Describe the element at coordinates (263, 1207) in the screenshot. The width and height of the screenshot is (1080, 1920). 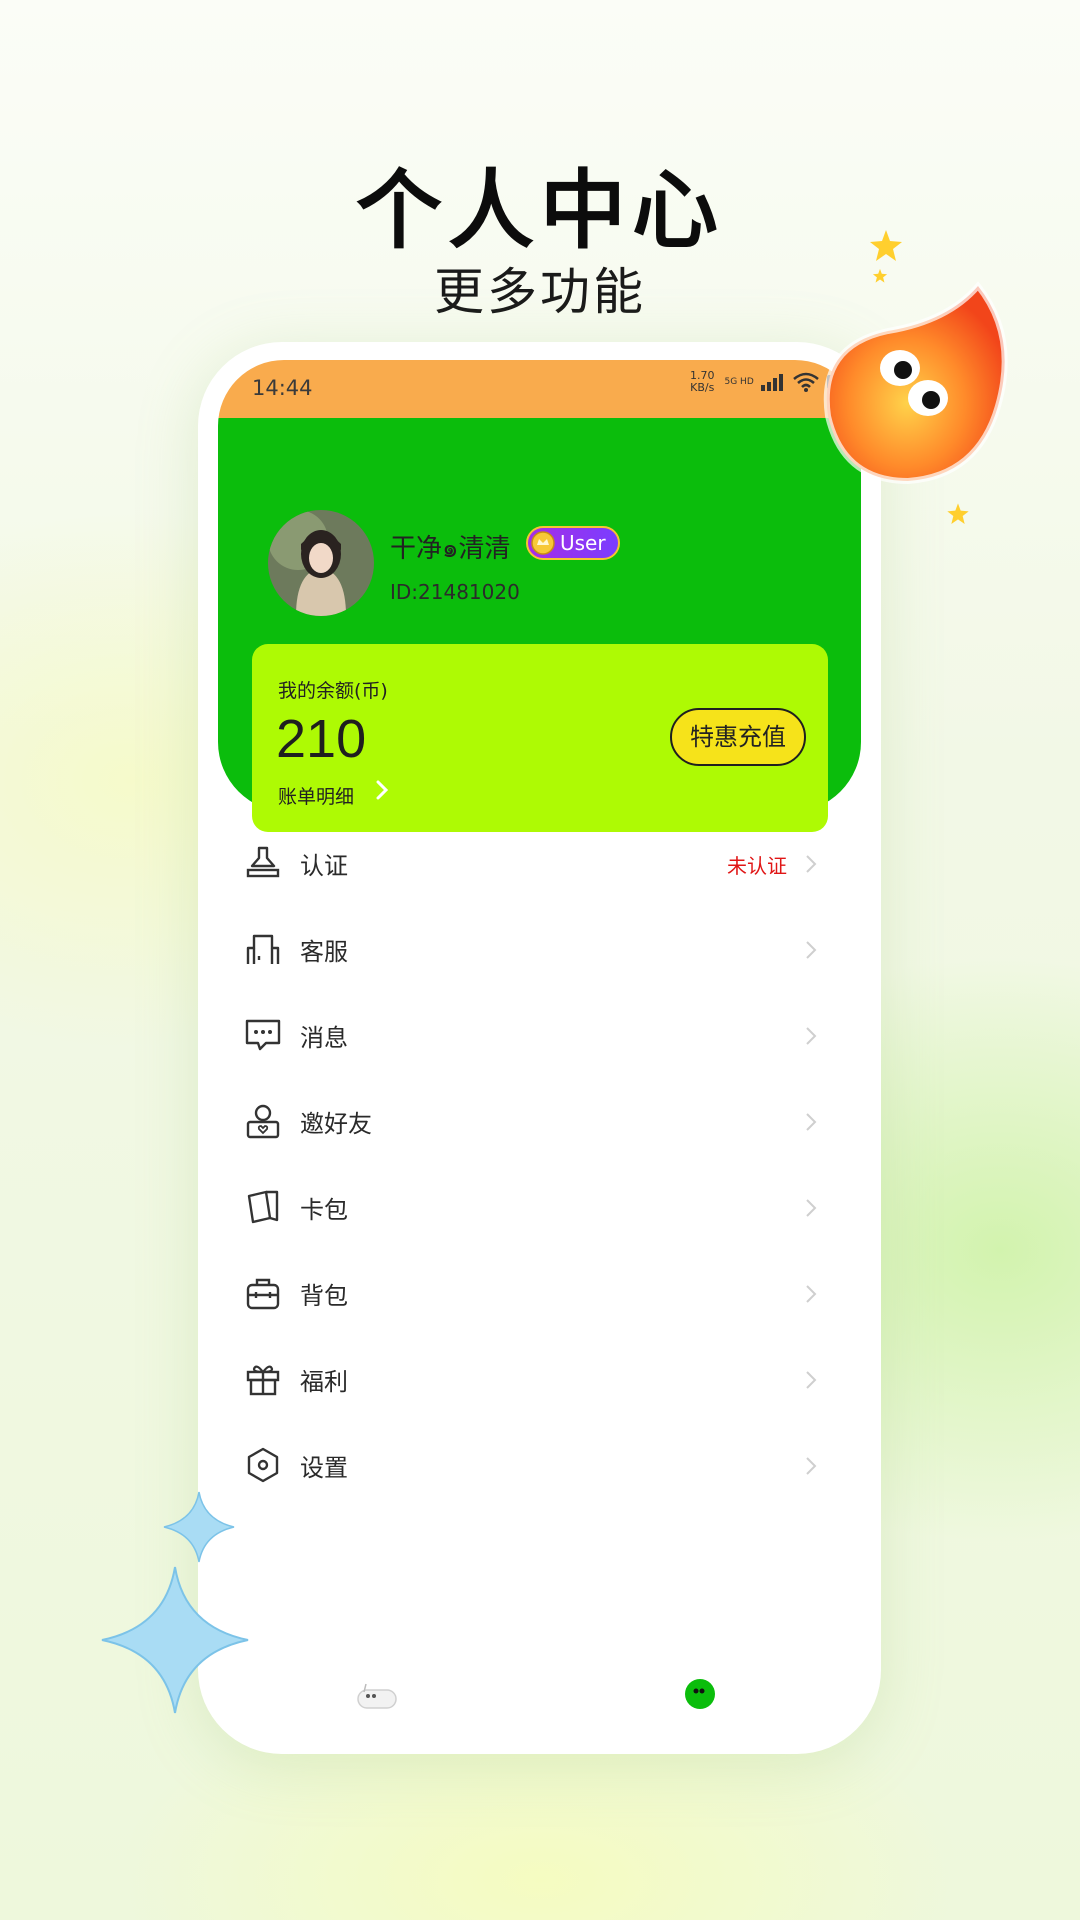
I see `cards-icon` at that location.